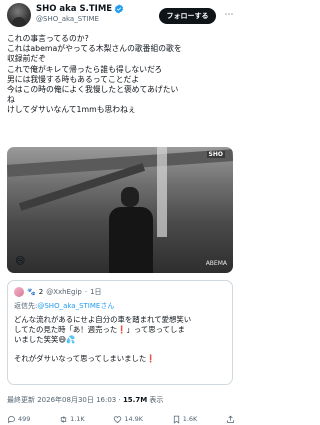 This screenshot has width=320, height=425. Describe the element at coordinates (48, 38) in the screenshot. I see `tweet-line: これの事言ってるのか?` at that location.